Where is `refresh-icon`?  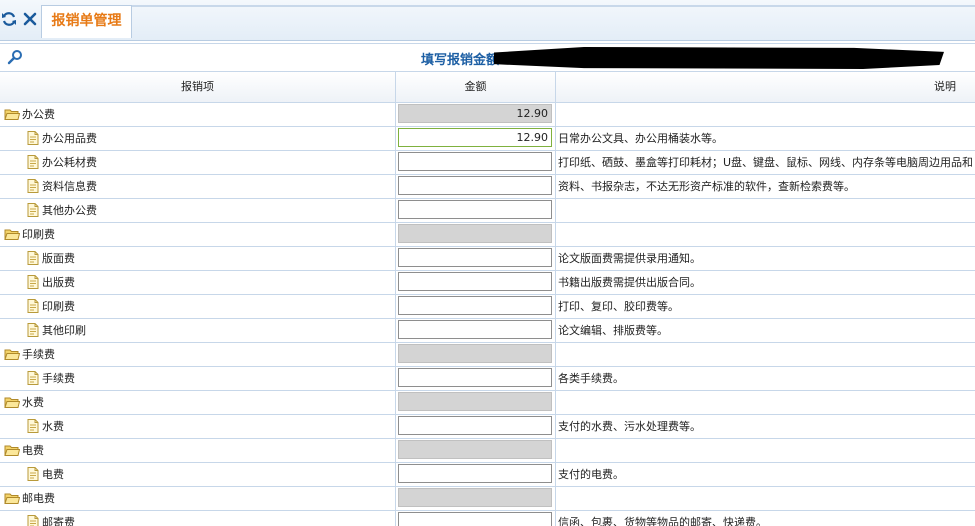 refresh-icon is located at coordinates (9, 19).